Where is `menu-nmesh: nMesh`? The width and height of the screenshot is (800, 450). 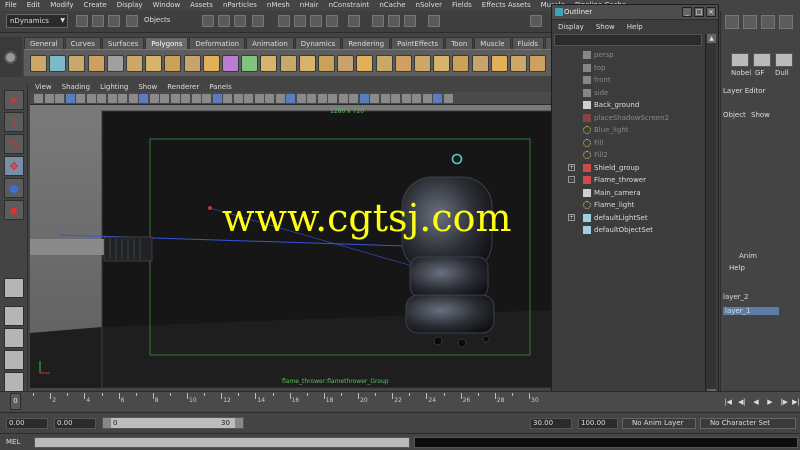
menu-nmesh: nMesh is located at coordinates (278, 5).